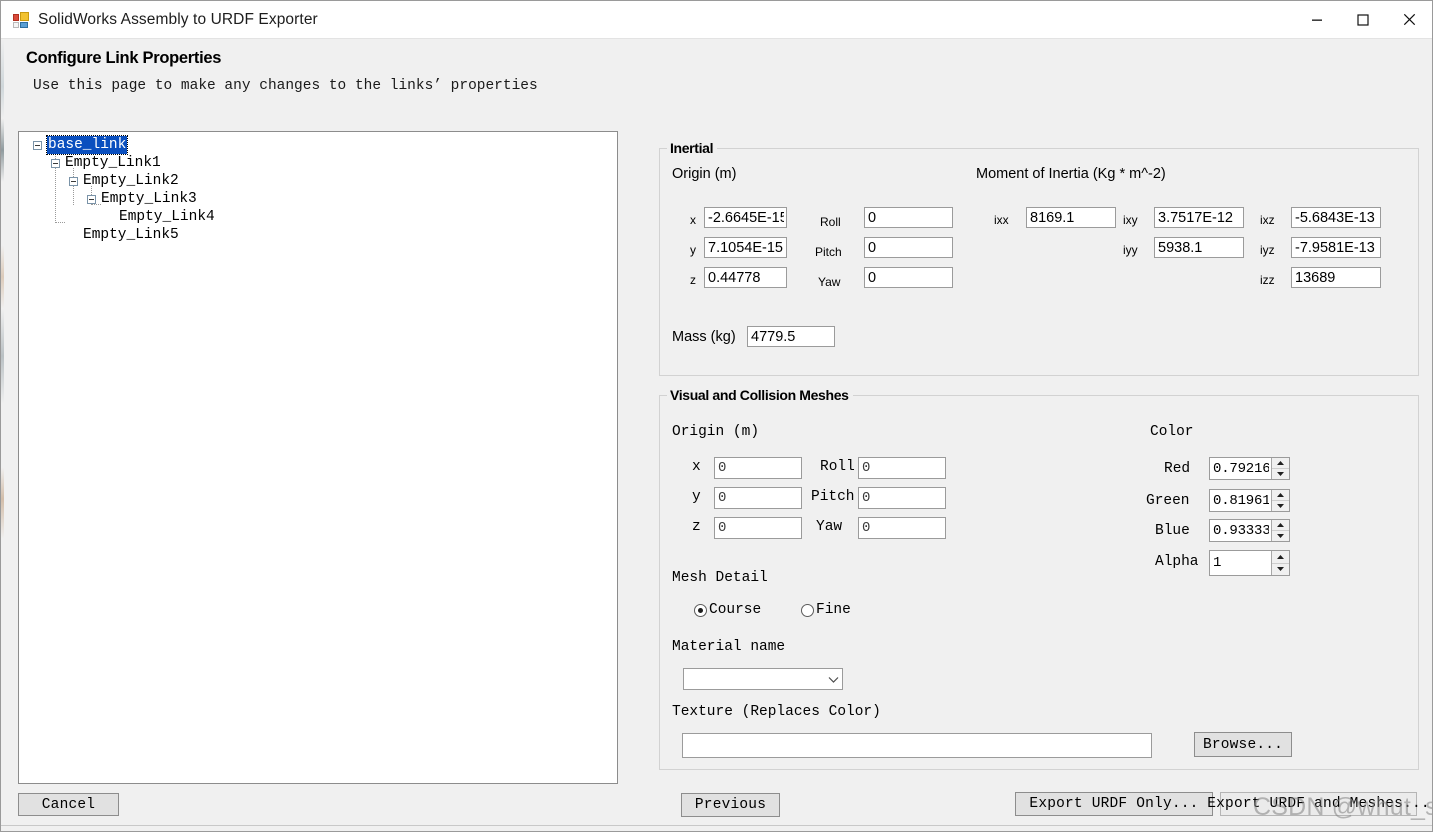 Image resolution: width=1433 pixels, height=832 pixels. Describe the element at coordinates (167, 217) in the screenshot. I see `tree-item-label: Empty_Link4` at that location.